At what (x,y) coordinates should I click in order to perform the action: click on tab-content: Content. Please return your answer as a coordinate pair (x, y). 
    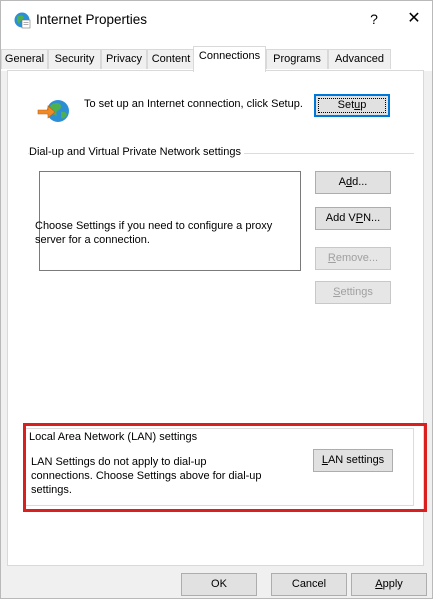
    Looking at the image, I should click on (171, 59).